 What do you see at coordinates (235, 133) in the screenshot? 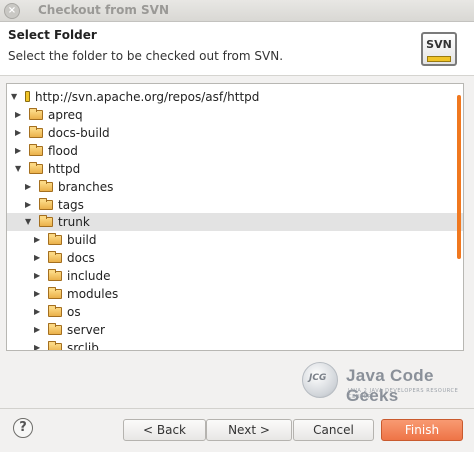
I see `tree-item-docs-build: ▶ docs-build` at bounding box center [235, 133].